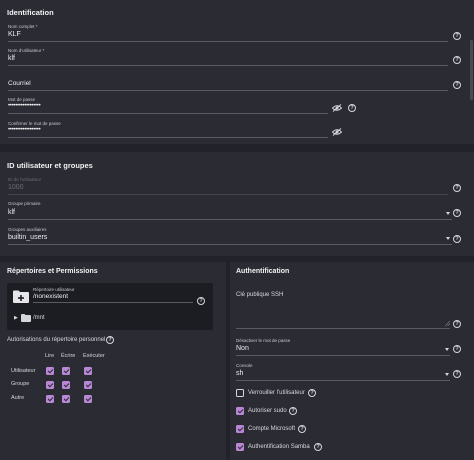 The image size is (474, 460). What do you see at coordinates (113, 302) in the screenshot?
I see `home-directory-underline` at bounding box center [113, 302].